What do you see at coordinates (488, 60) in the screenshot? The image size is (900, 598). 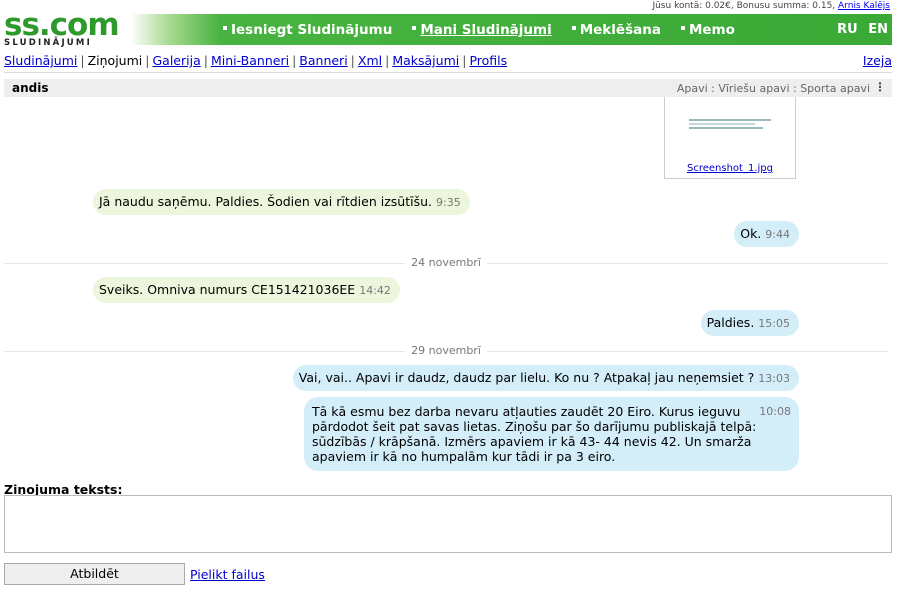 I see `subnav-profile: Profils` at bounding box center [488, 60].